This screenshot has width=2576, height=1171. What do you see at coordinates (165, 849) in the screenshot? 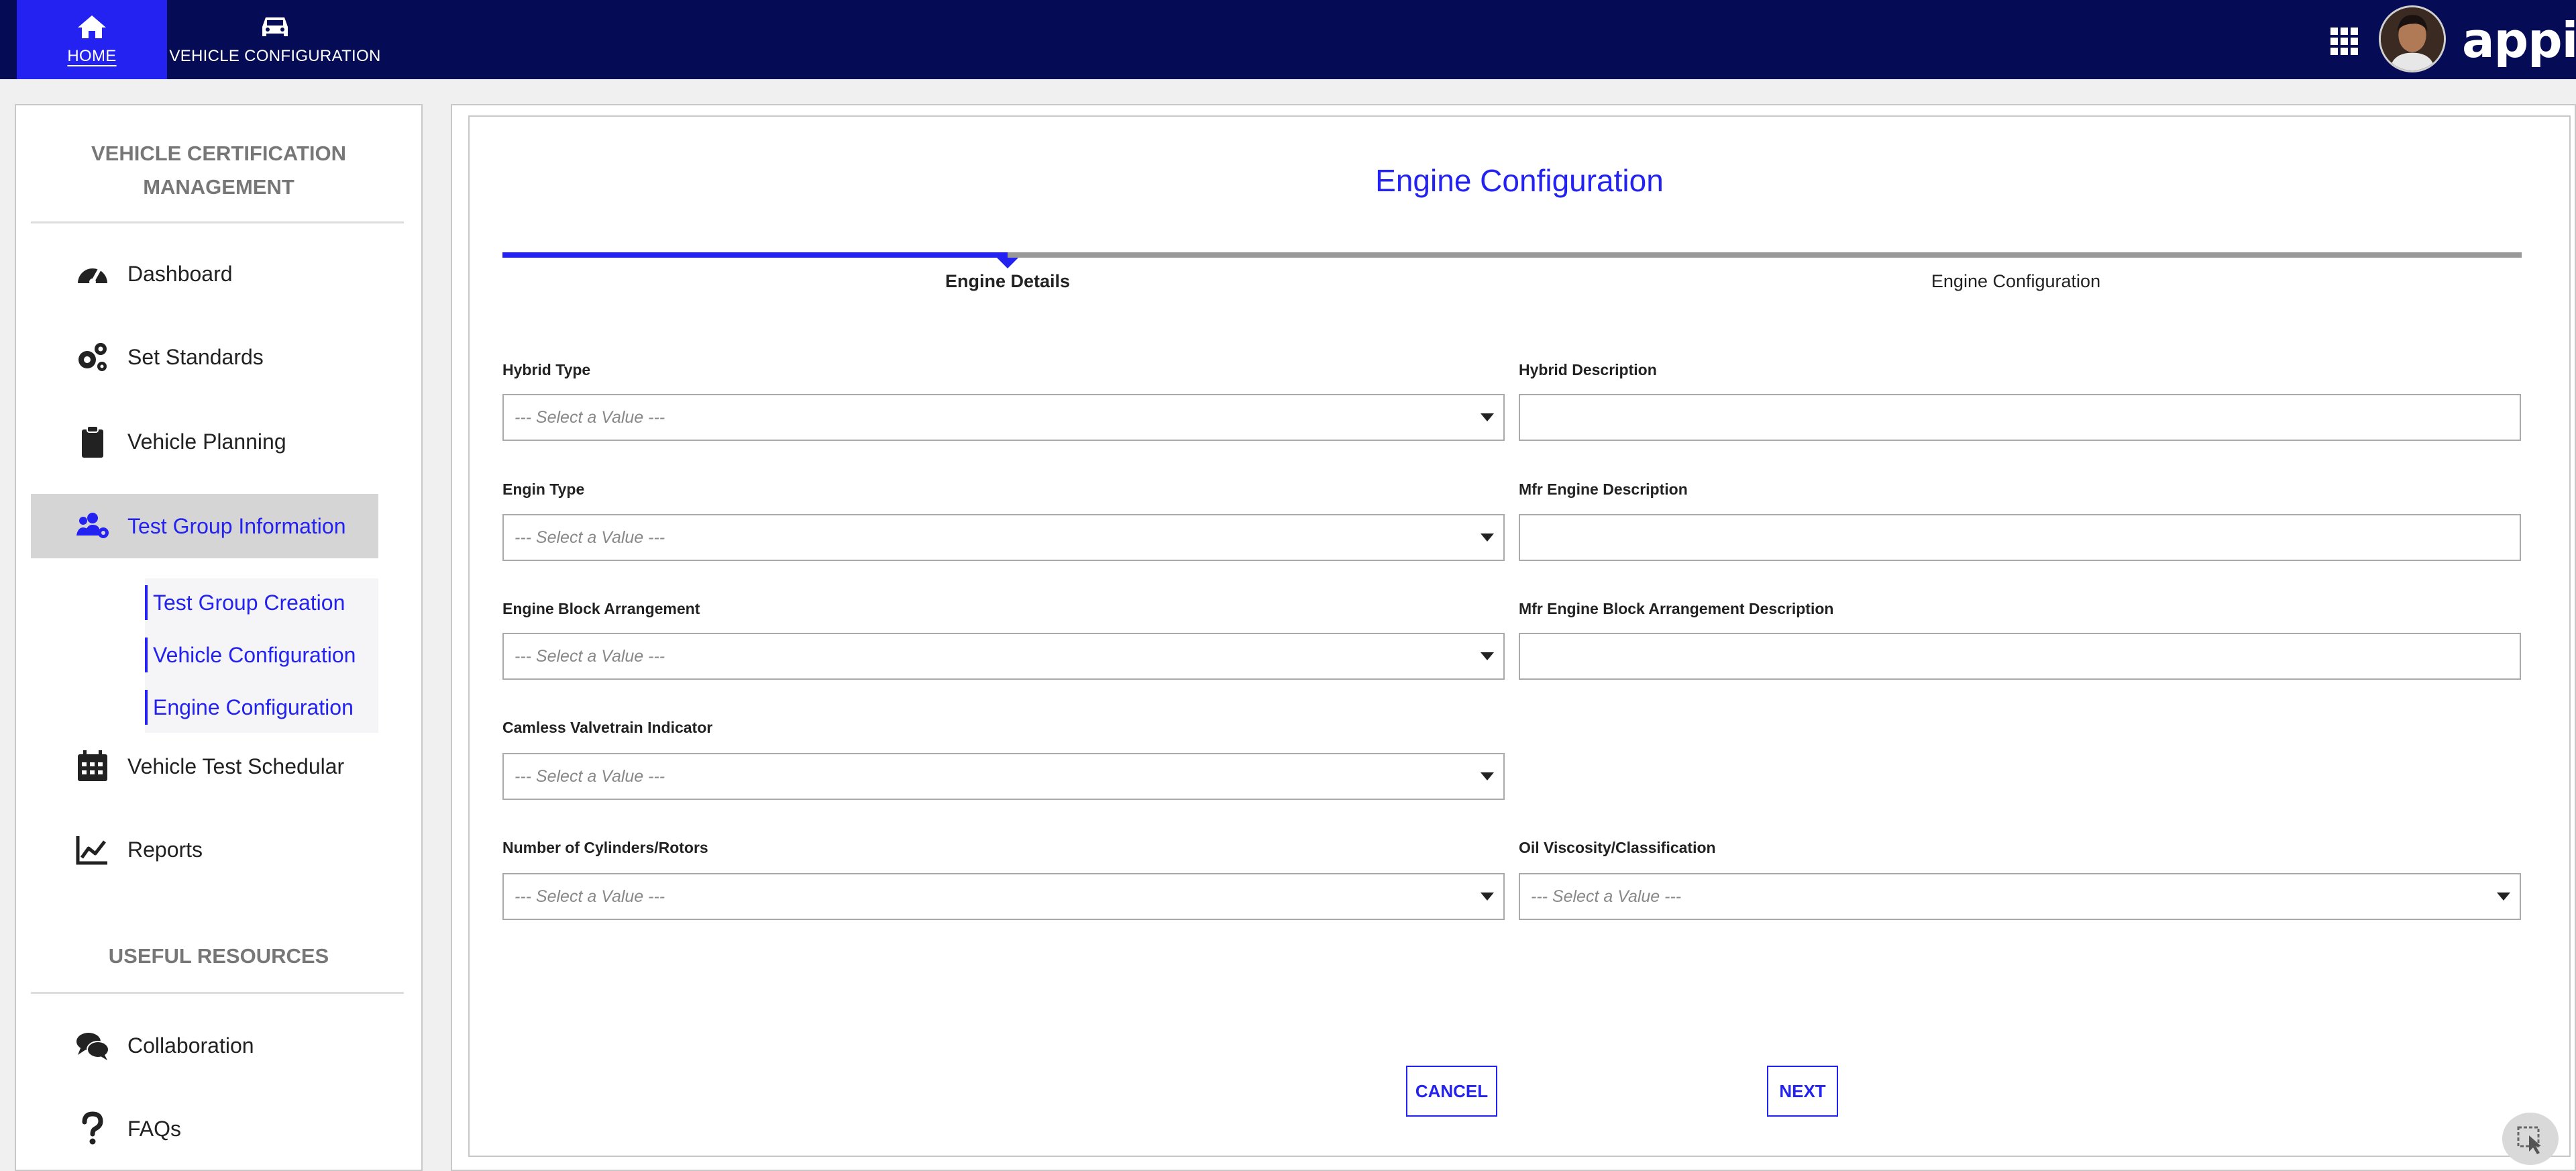
I see `sidebar-item-label: Reports` at bounding box center [165, 849].